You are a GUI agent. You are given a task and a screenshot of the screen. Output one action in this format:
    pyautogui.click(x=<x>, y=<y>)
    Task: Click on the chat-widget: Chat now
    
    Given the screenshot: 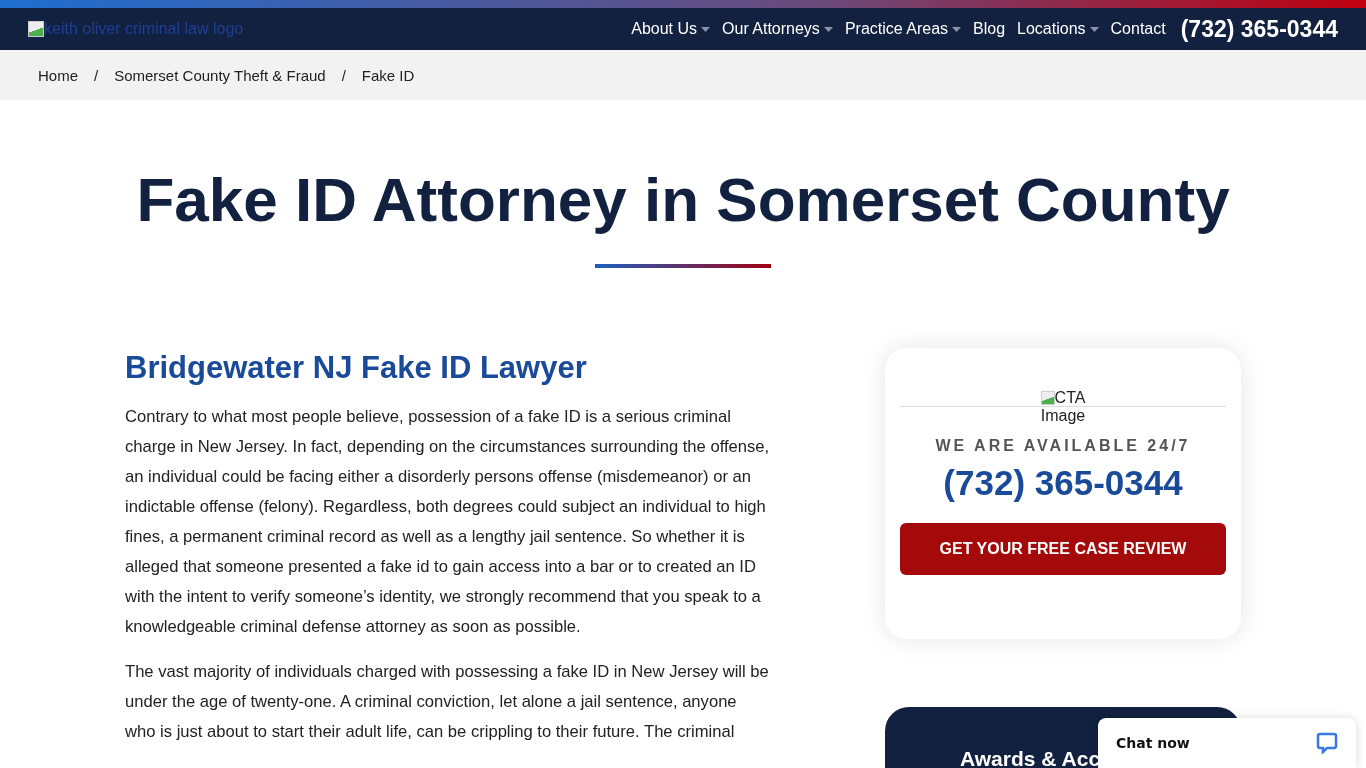 What is the action you would take?
    pyautogui.click(x=1227, y=743)
    